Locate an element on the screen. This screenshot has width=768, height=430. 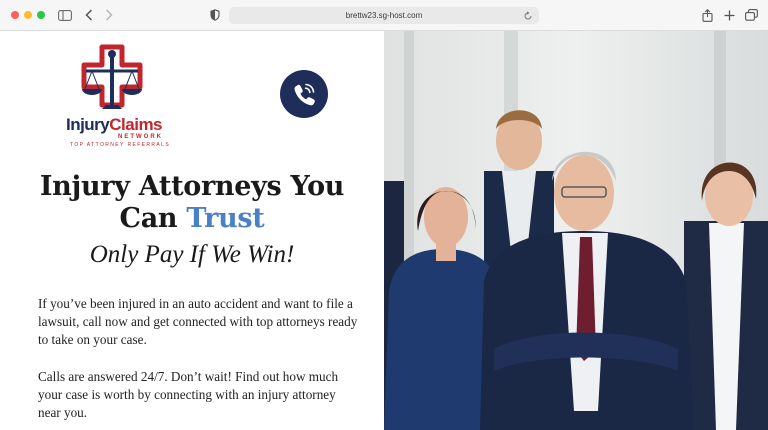
logo-word-injury: Injury is located at coordinates (87, 124).